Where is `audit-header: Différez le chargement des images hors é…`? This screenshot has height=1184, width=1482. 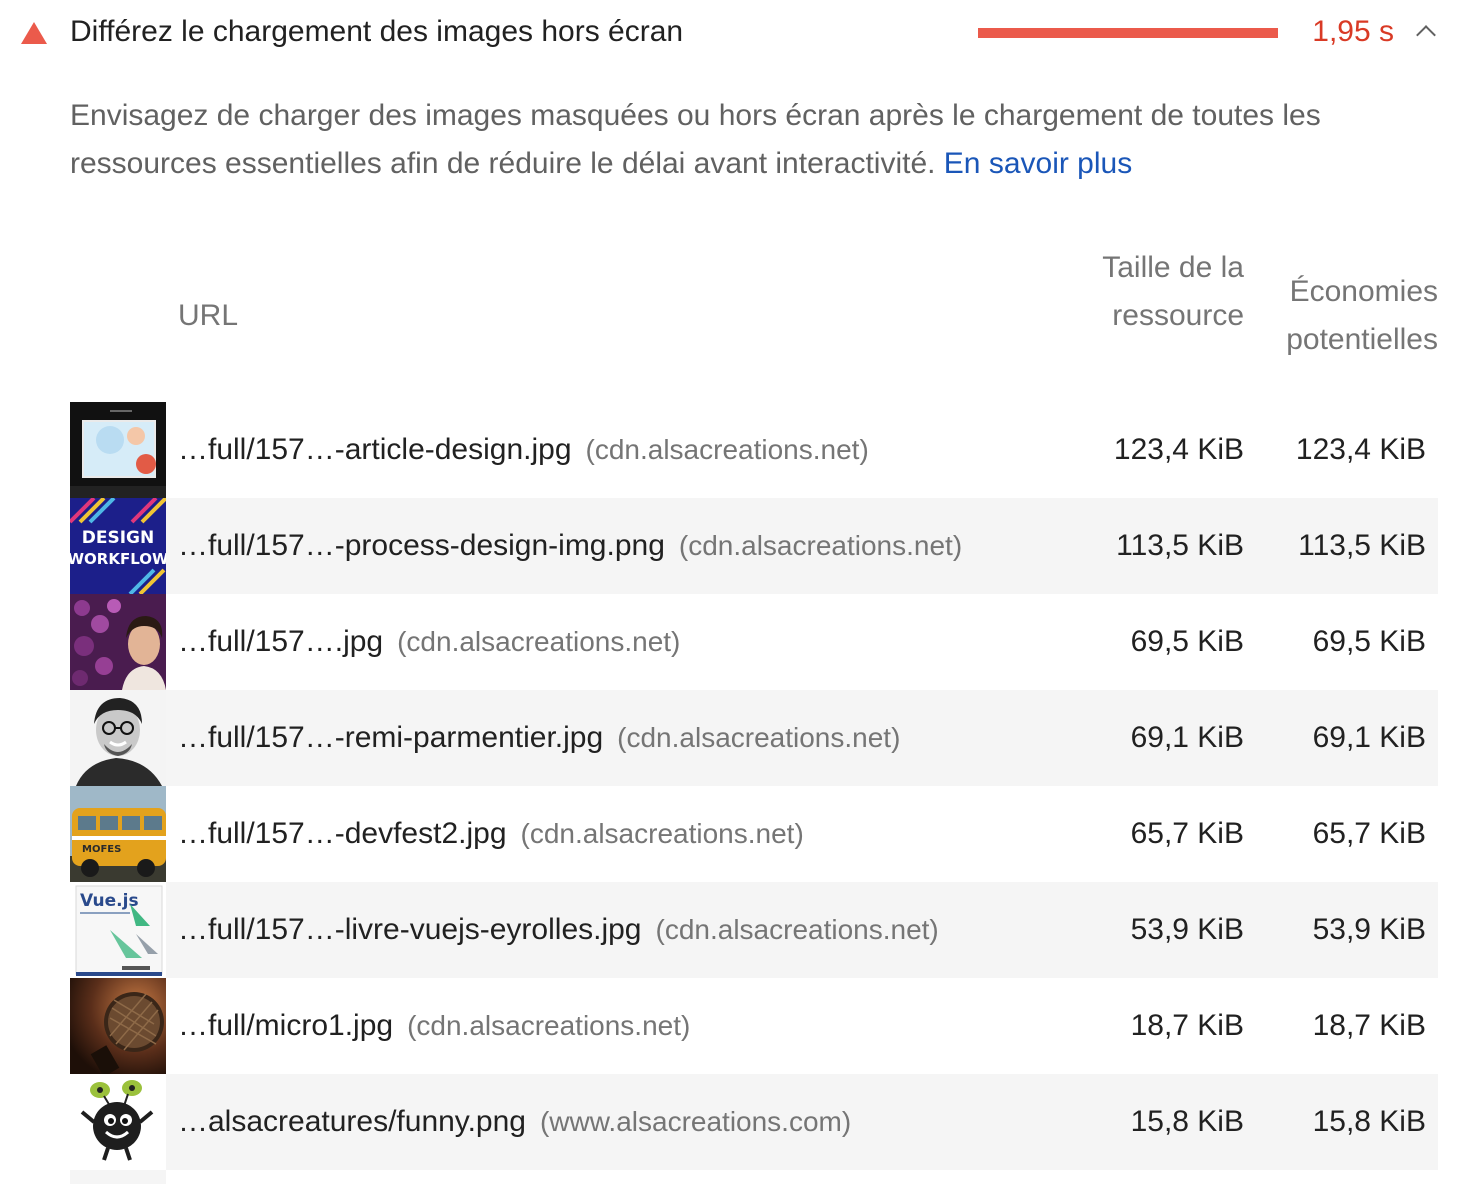
audit-header: Différez le chargement des images hors é… is located at coordinates (741, 32).